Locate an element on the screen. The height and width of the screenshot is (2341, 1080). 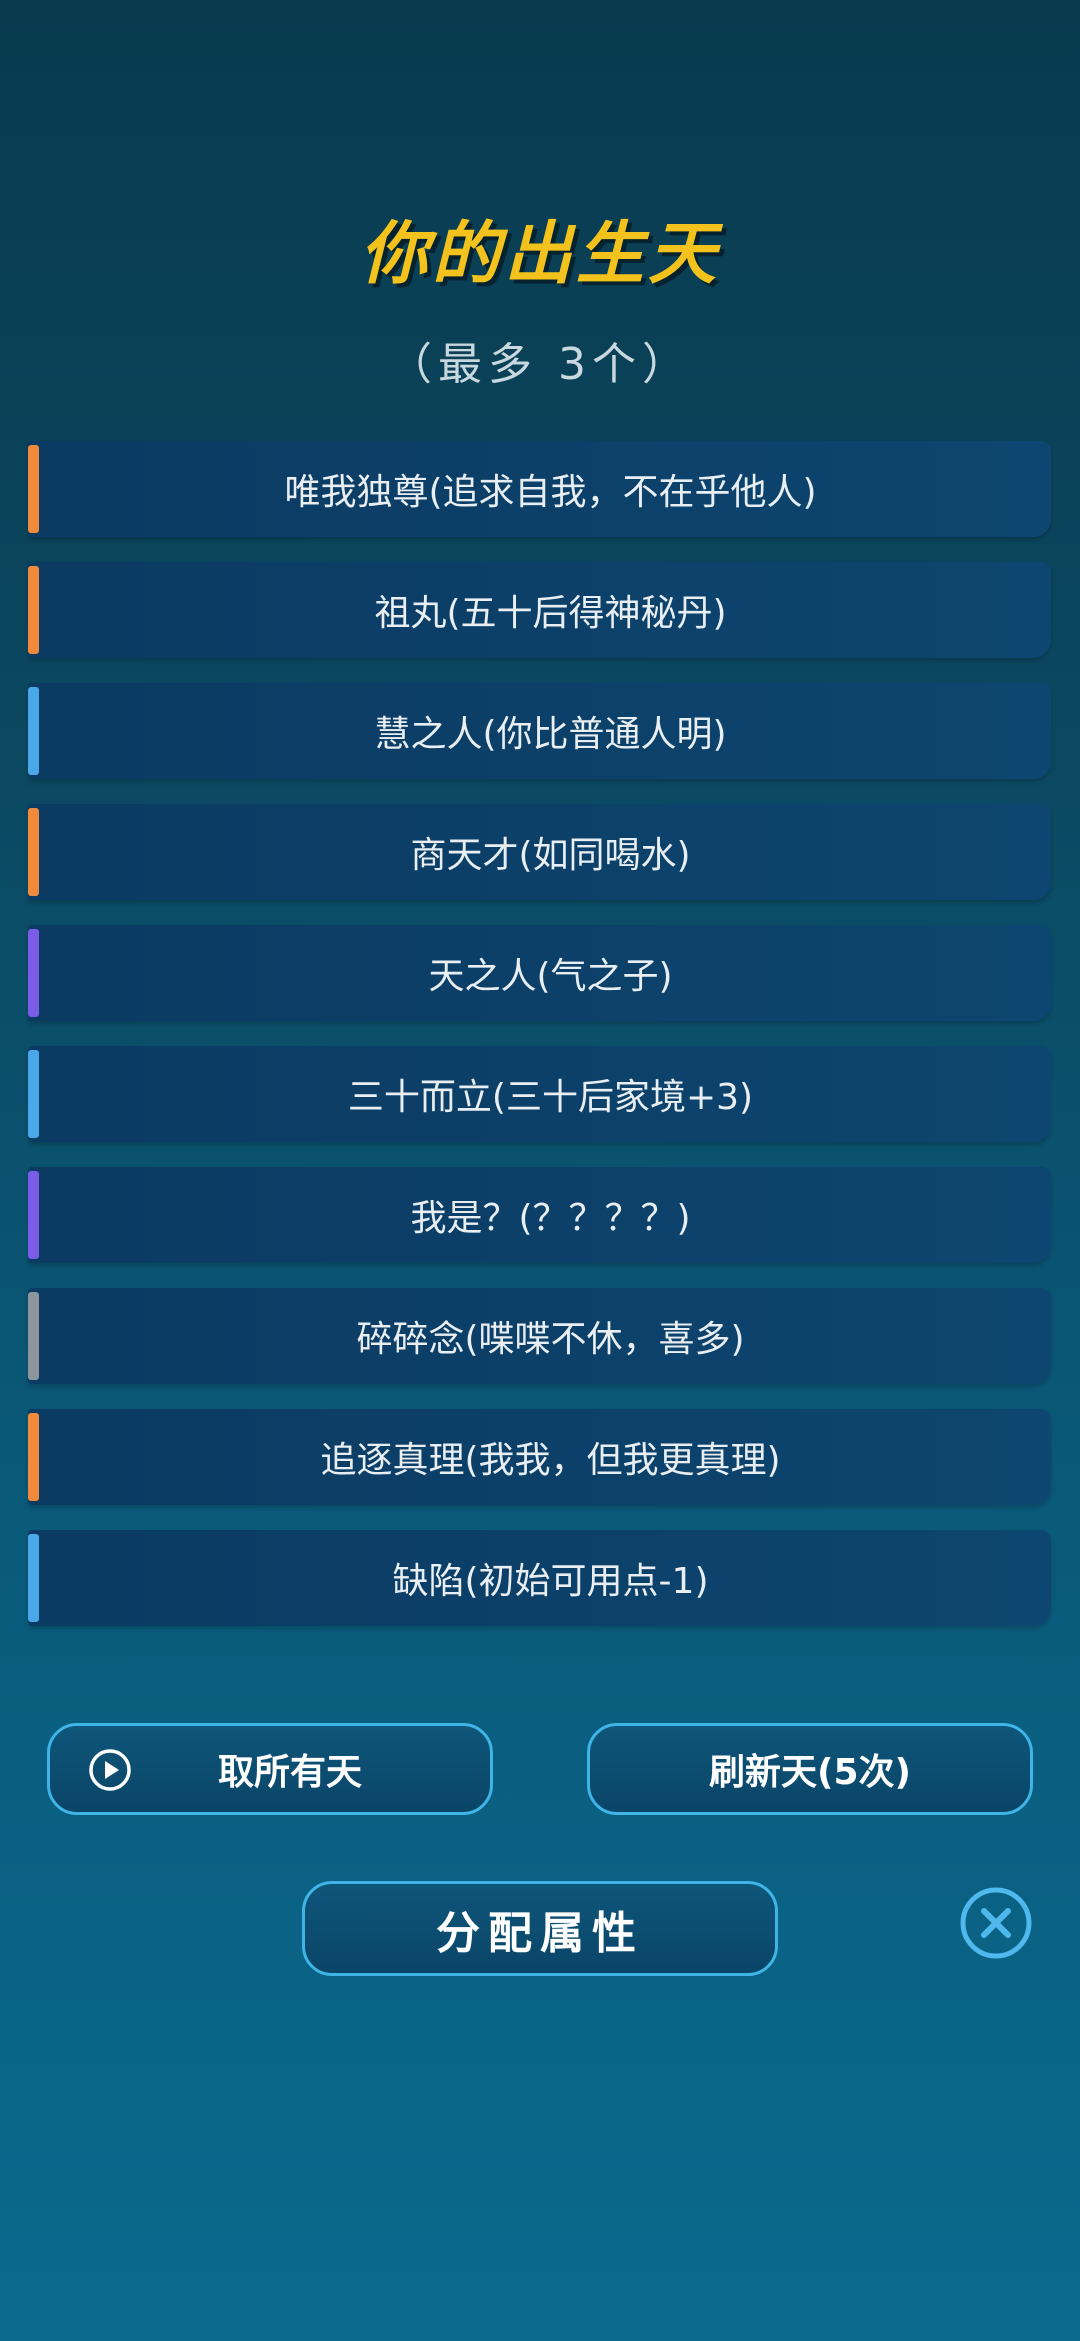
talent-item: 祖丸(五十后得神秘丹) is located at coordinates (539, 610).